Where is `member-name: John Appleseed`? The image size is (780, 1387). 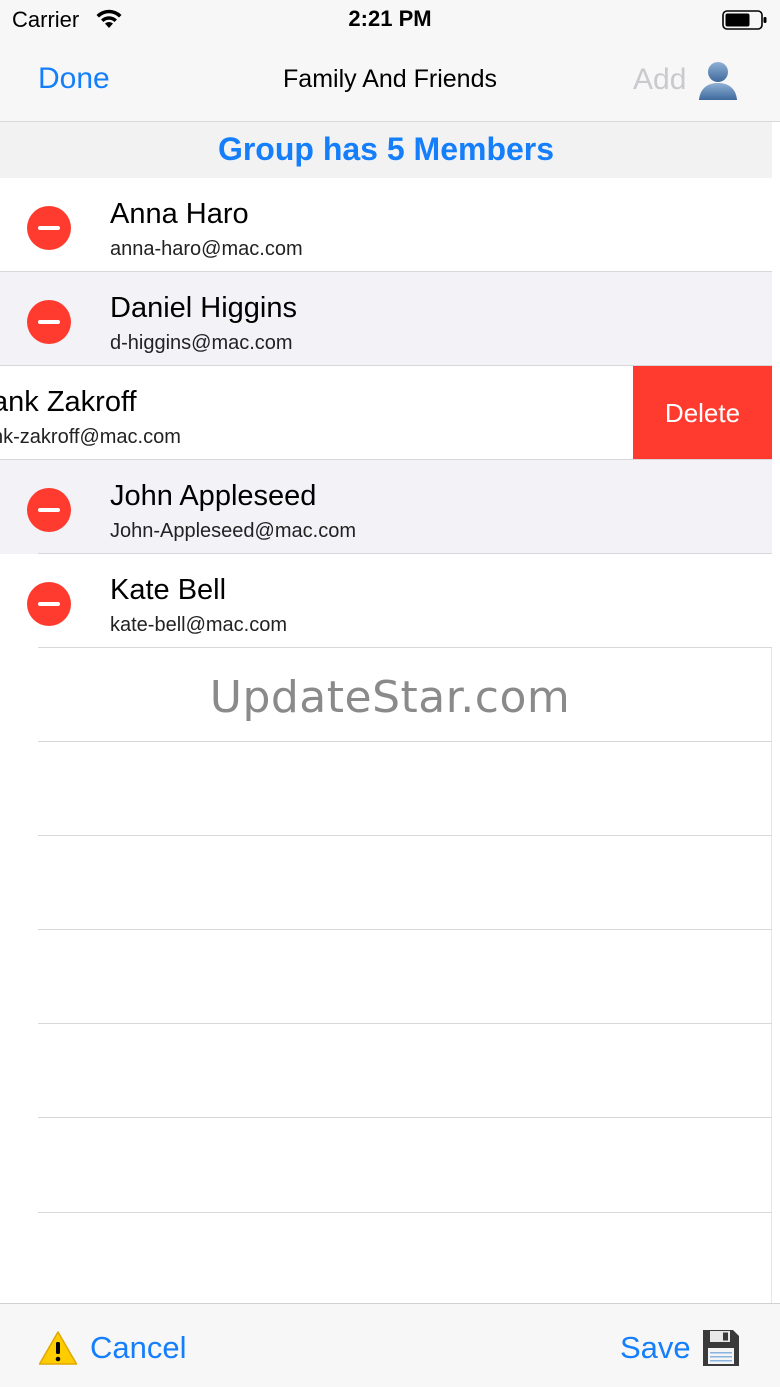 member-name: John Appleseed is located at coordinates (213, 496).